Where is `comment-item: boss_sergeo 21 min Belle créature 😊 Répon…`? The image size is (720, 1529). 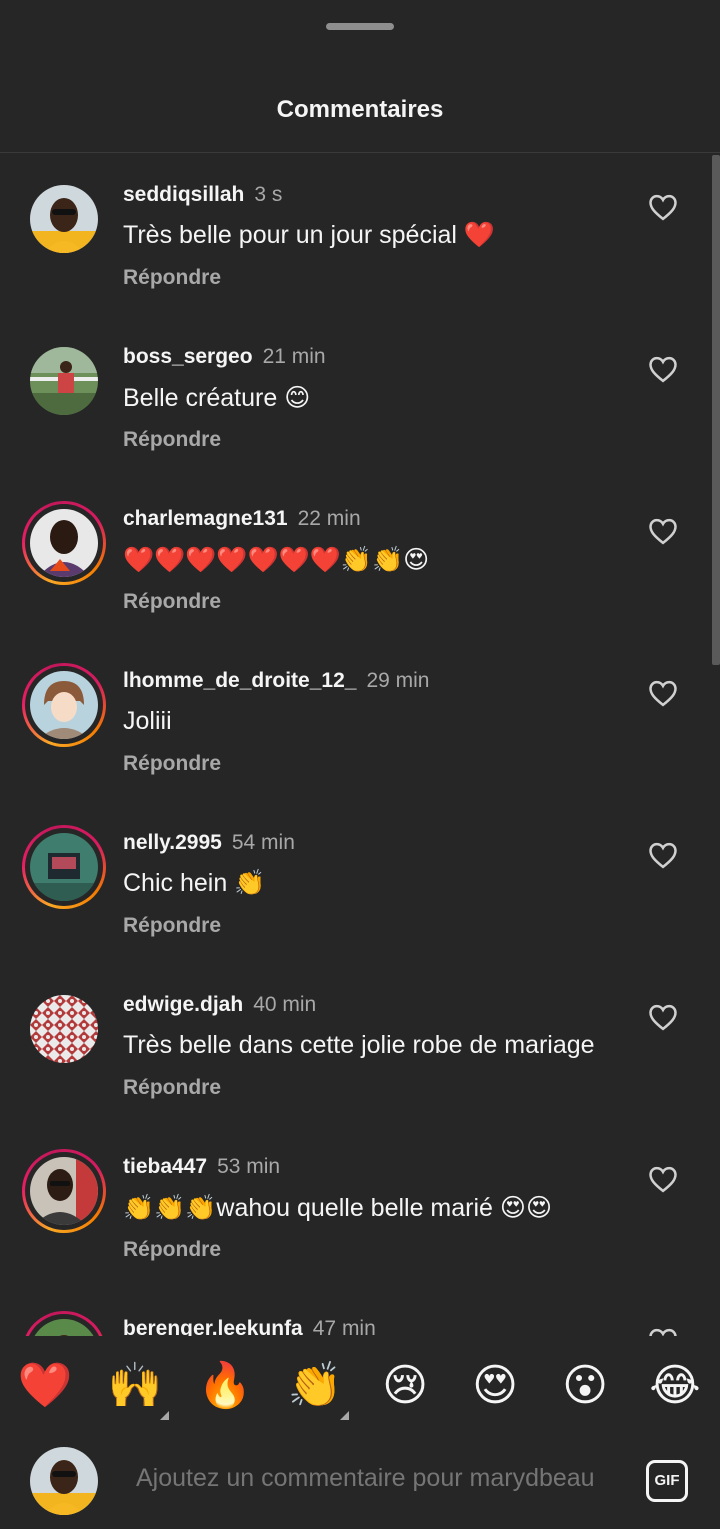
comment-item: boss_sergeo 21 min Belle créature 😊 Répon… is located at coordinates (360, 396).